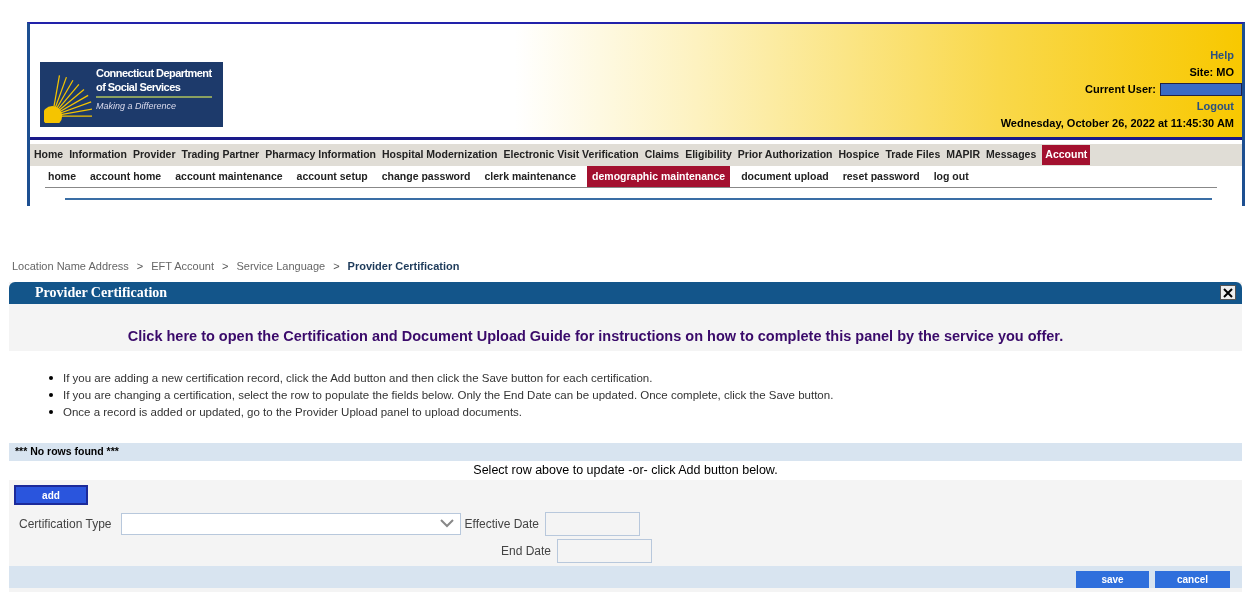 The height and width of the screenshot is (594, 1249). What do you see at coordinates (291, 523) in the screenshot?
I see `certification-type-select` at bounding box center [291, 523].